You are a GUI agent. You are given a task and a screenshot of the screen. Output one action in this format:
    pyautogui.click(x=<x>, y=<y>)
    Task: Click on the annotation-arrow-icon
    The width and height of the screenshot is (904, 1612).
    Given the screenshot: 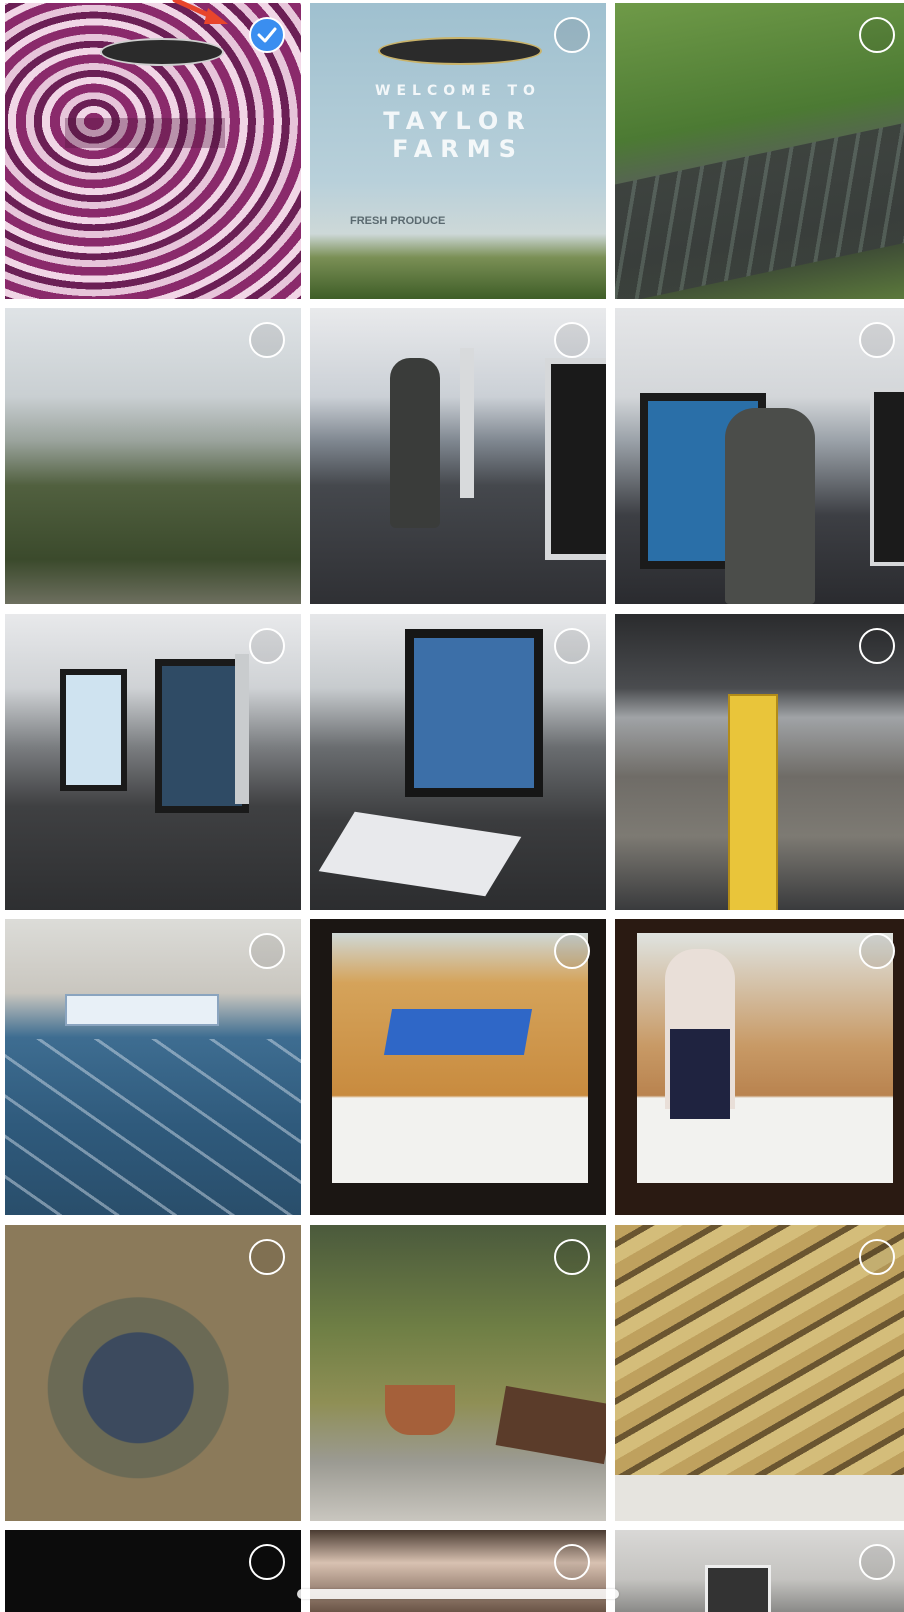 What is the action you would take?
    pyautogui.click(x=200, y=12)
    